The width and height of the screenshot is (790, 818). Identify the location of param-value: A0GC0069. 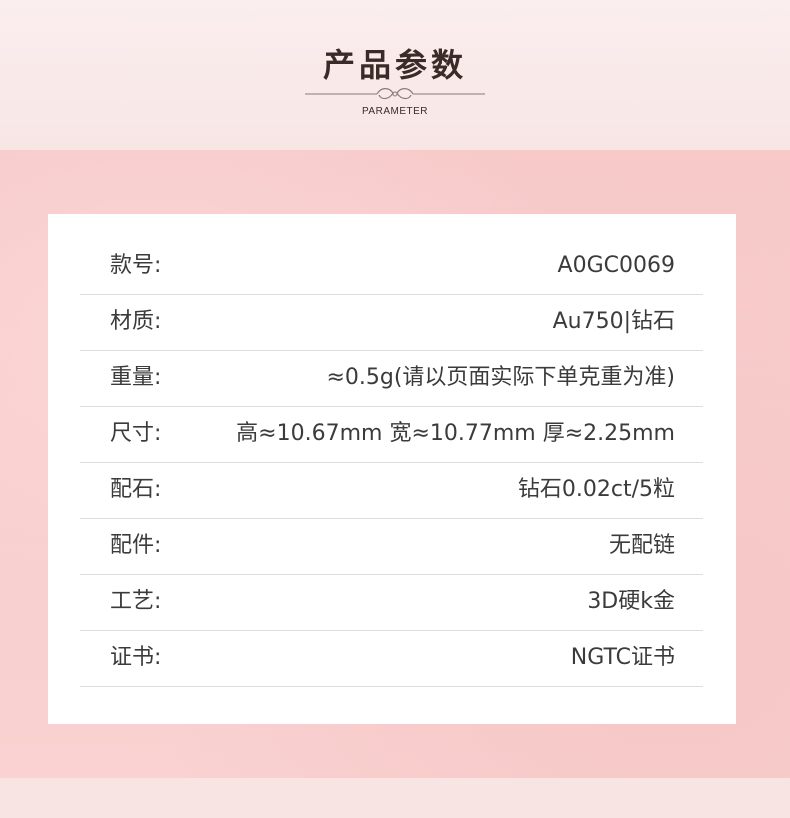
(616, 265).